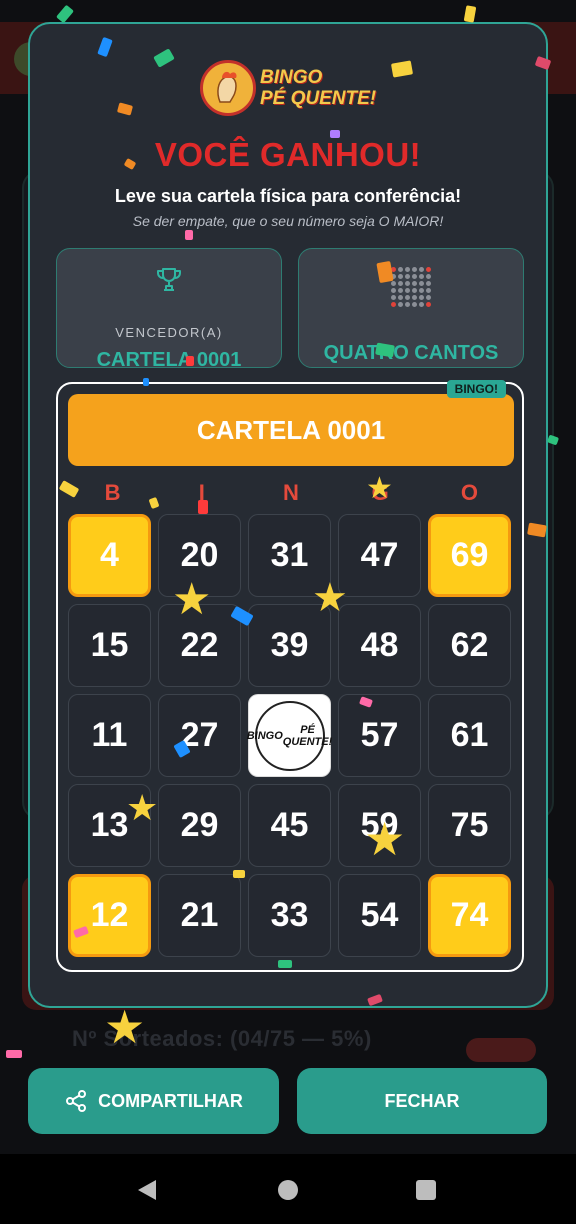  I want to click on free-logo-line2: PÉ QUENTE!, so click(307, 735).